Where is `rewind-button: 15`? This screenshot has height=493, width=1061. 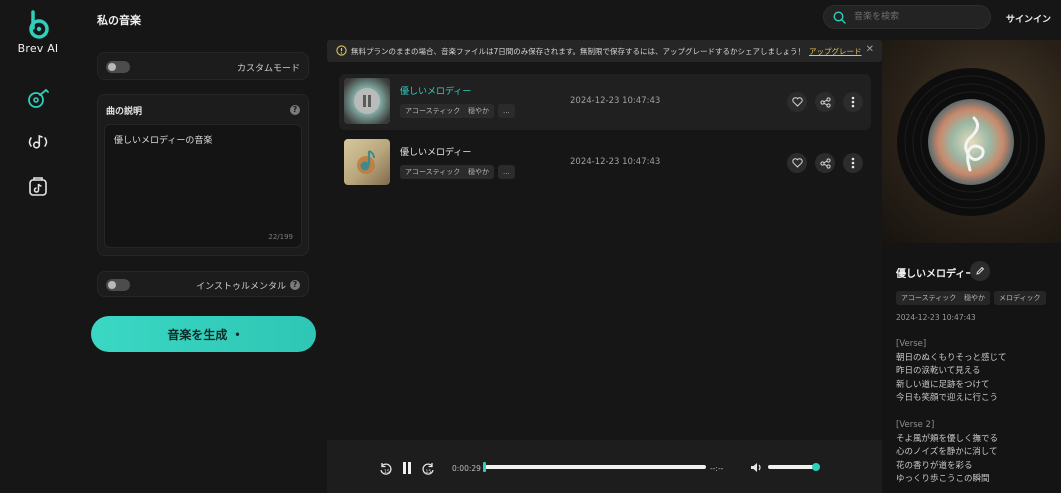
rewind-button: 15 is located at coordinates (385, 468).